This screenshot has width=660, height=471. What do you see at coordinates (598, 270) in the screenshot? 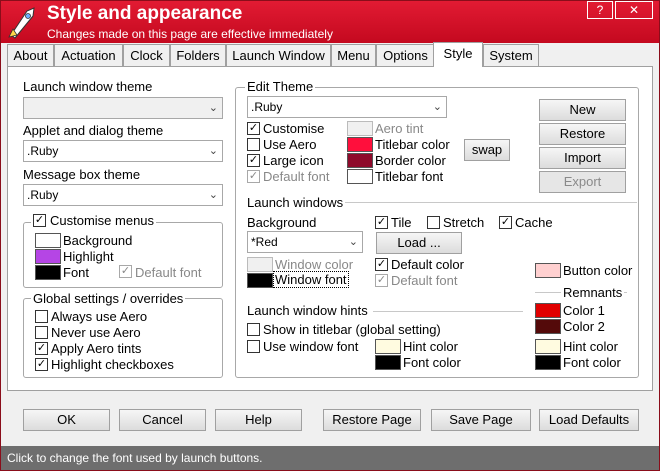
I see `button-color-label: Button color` at bounding box center [598, 270].